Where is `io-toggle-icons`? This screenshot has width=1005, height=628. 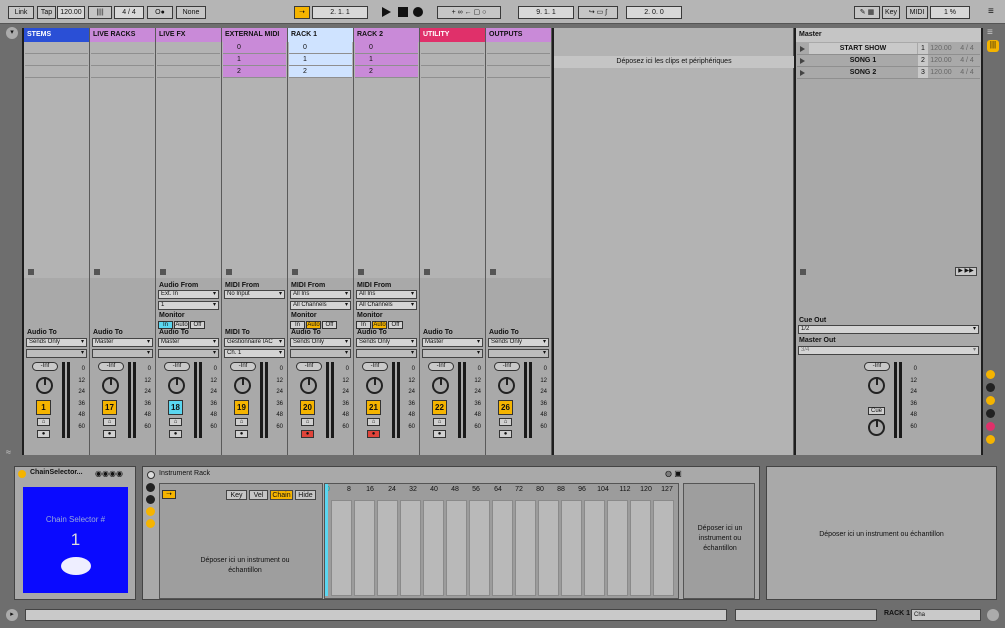 io-toggle-icons is located at coordinates (991, 414).